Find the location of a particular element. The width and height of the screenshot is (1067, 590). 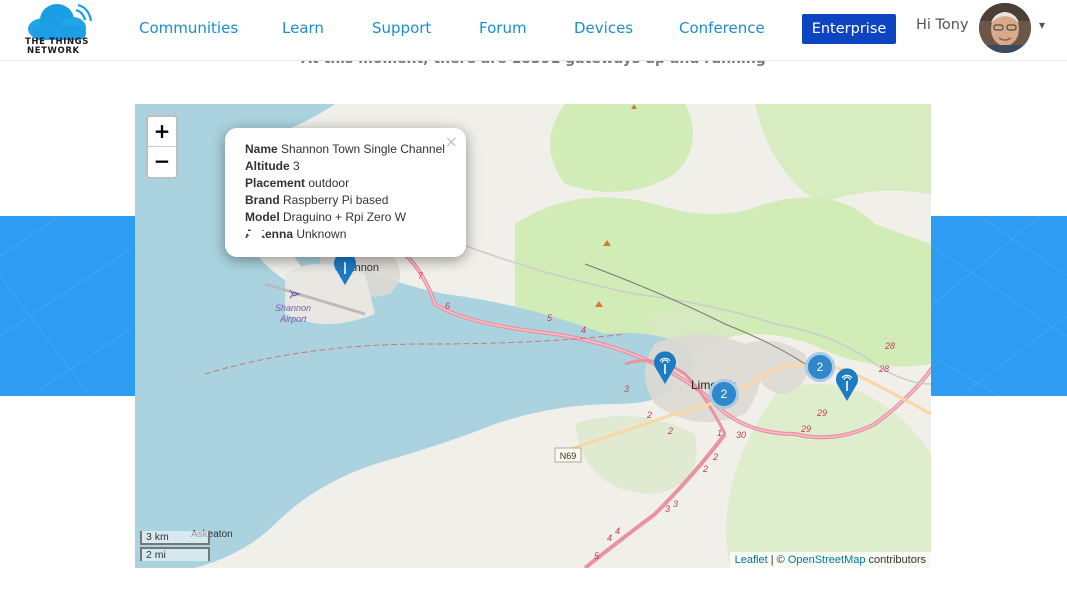

popup-row-name: Name Shannon Town Single Channel is located at coordinates (350, 149).